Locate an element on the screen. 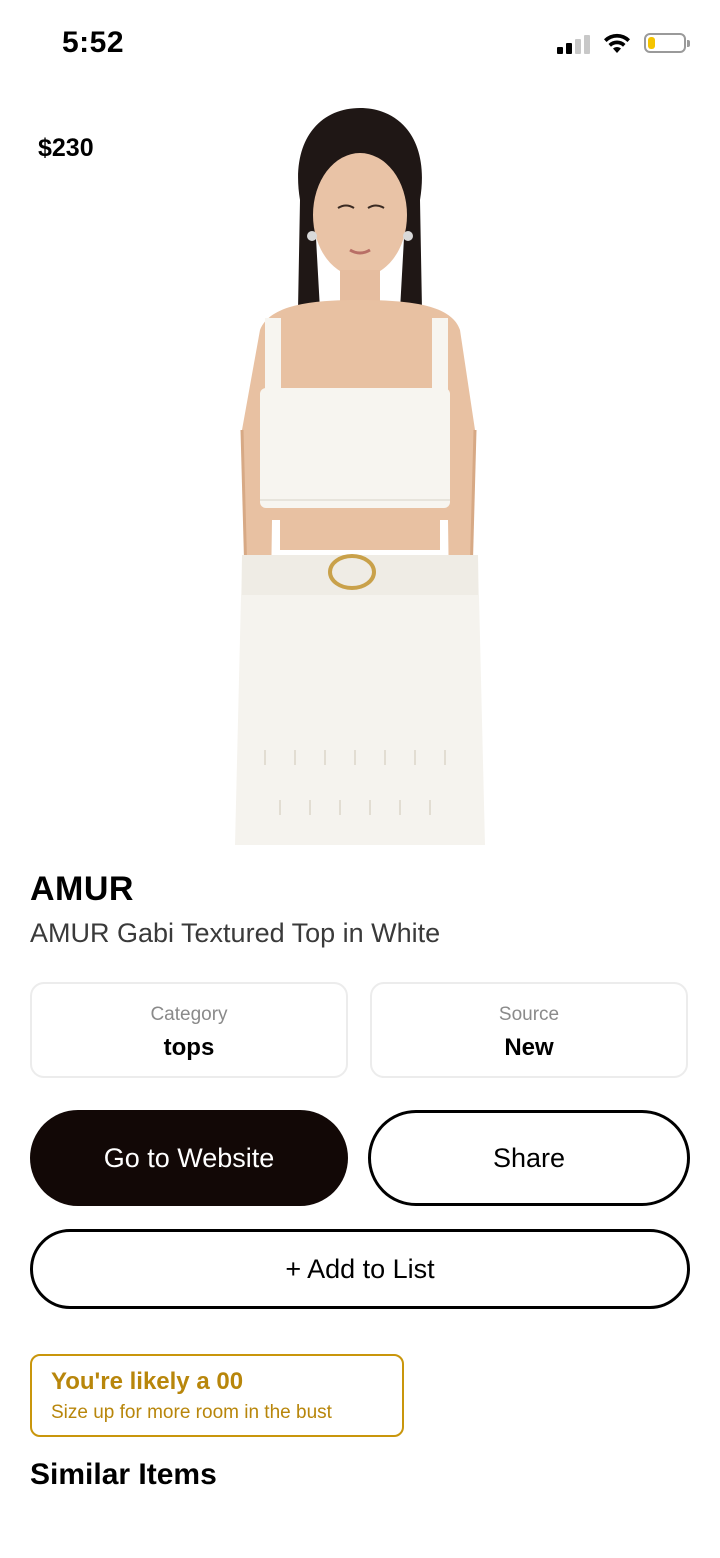 The width and height of the screenshot is (720, 1558). product-price: $230 is located at coordinates (66, 148).